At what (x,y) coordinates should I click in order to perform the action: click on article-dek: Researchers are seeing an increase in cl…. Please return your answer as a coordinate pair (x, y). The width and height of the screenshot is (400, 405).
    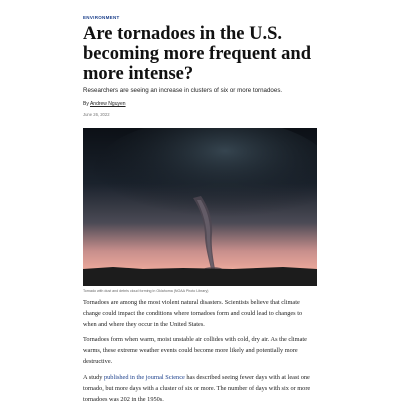
    Looking at the image, I should click on (183, 90).